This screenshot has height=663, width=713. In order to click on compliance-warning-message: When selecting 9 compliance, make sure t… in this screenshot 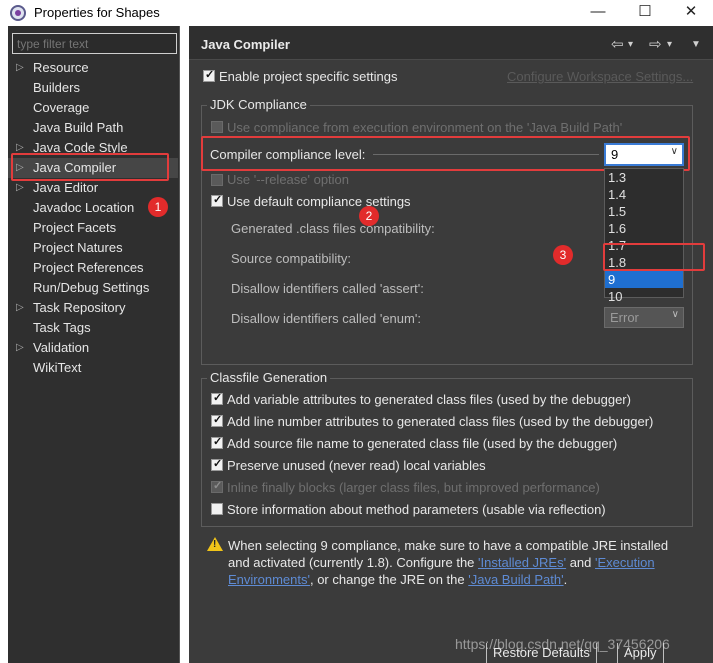, I will do `click(448, 562)`.